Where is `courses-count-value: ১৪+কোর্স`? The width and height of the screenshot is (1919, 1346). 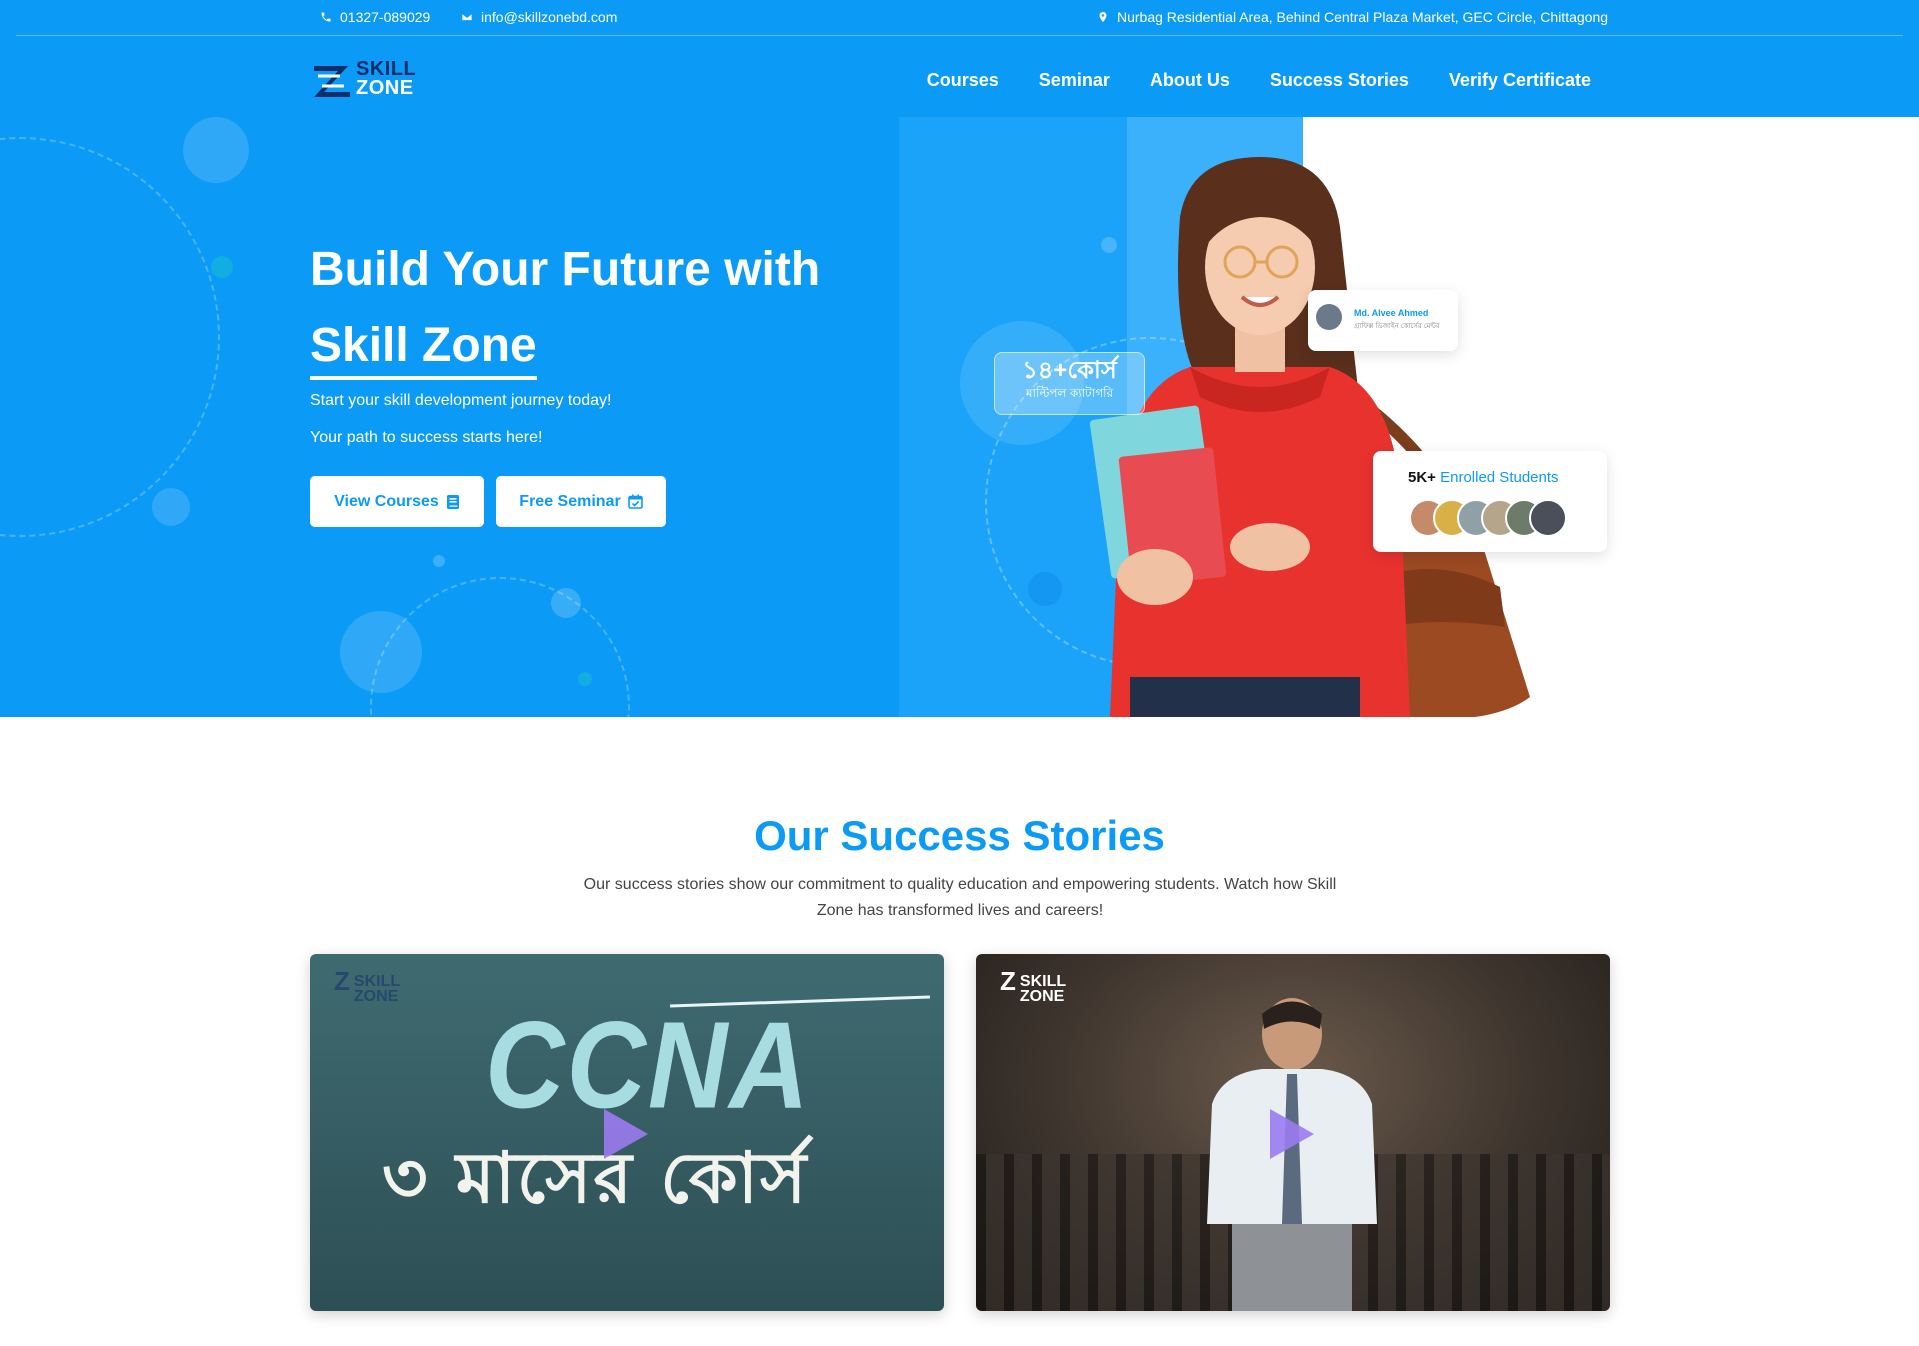 courses-count-value: ১৪+কোর্স is located at coordinates (1069, 370).